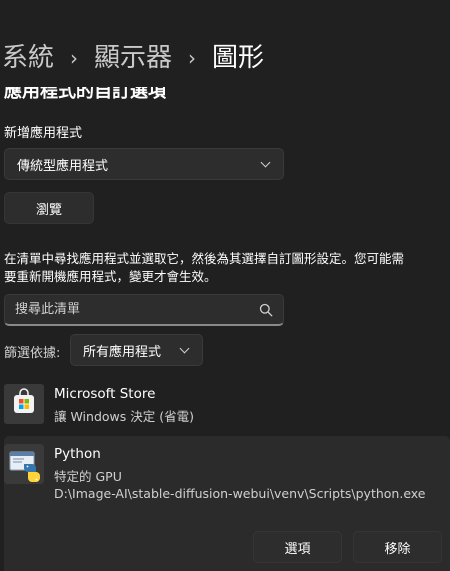 The image size is (450, 571). Describe the element at coordinates (24, 464) in the screenshot. I see `python-icon` at that location.